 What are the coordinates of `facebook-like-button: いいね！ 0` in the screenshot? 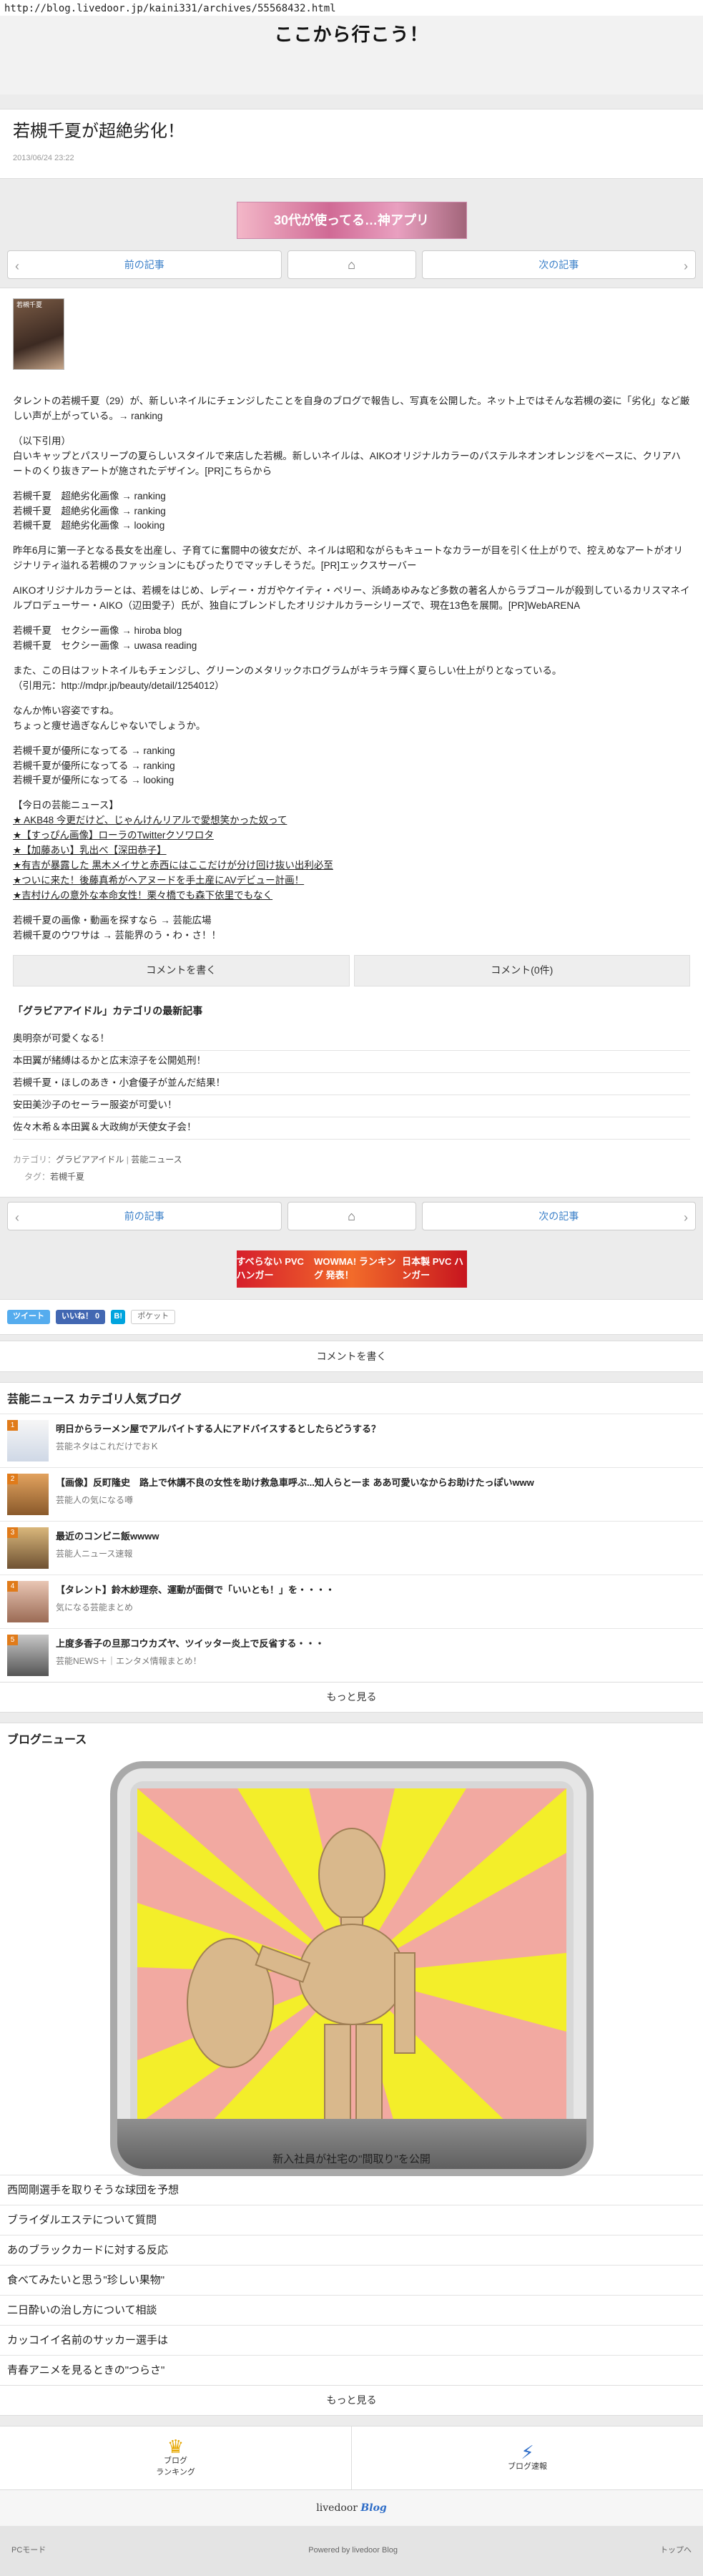 It's located at (81, 1316).